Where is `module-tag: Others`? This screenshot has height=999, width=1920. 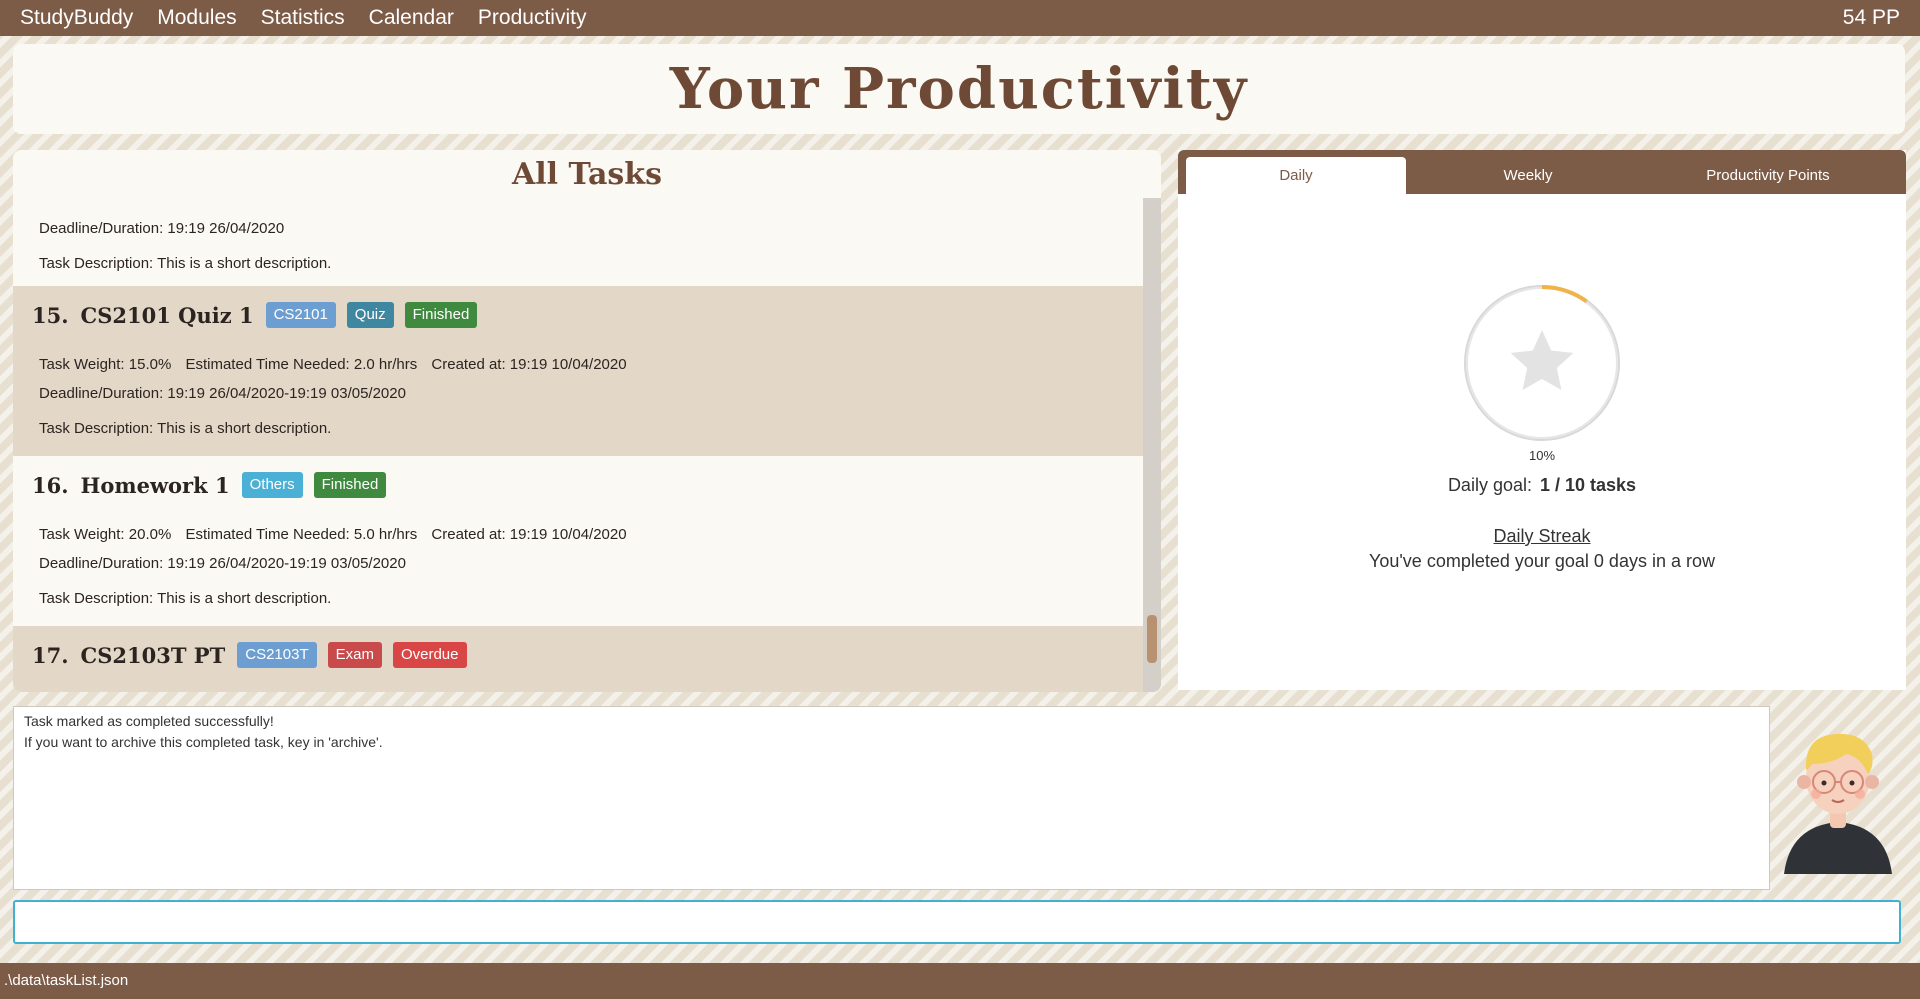 module-tag: Others is located at coordinates (272, 485).